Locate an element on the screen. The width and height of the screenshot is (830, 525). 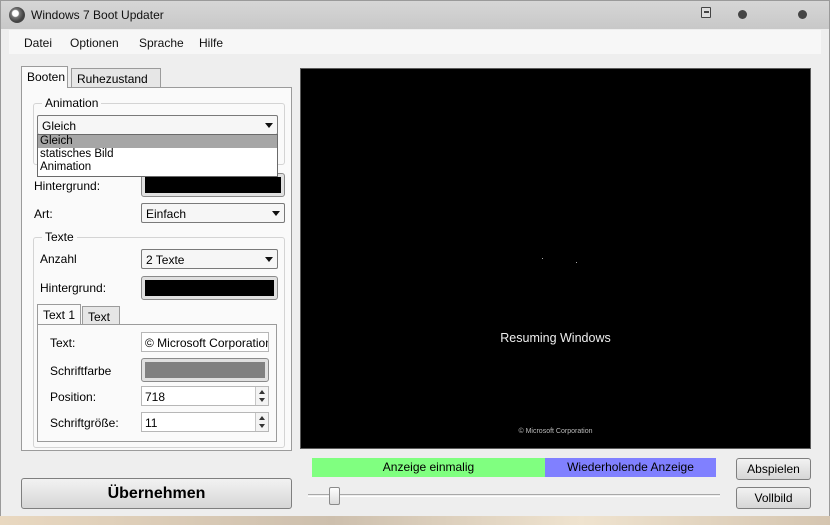
position-spin-buttons is located at coordinates (261, 396).